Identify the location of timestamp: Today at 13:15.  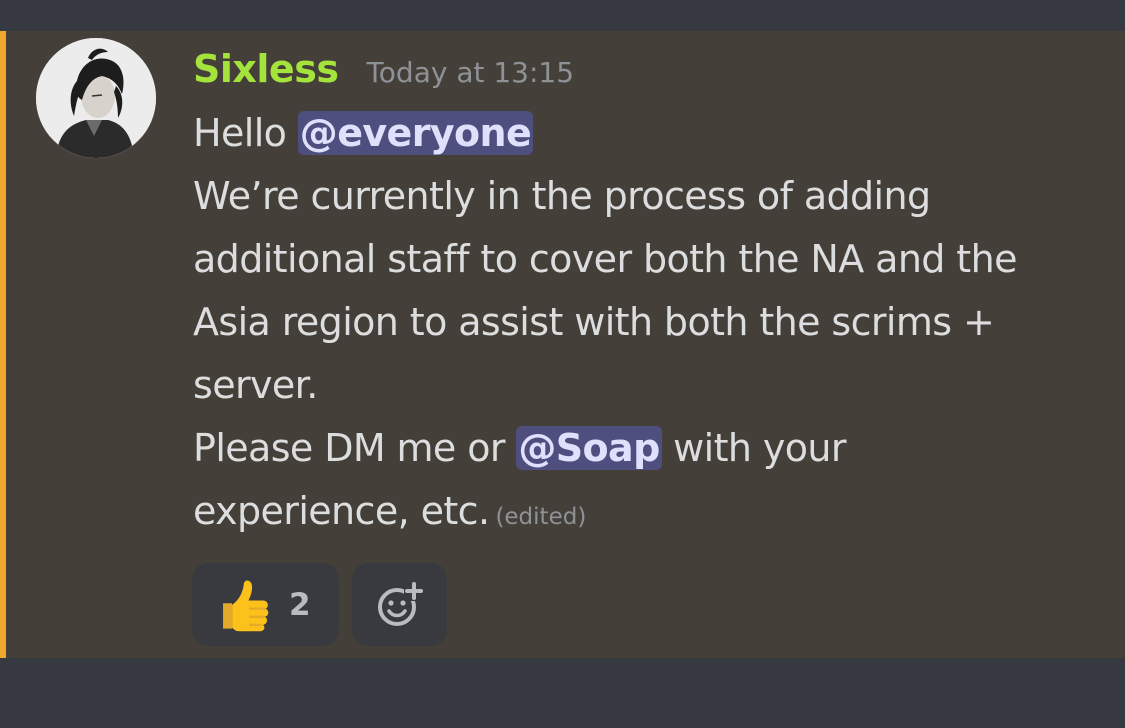
(470, 72).